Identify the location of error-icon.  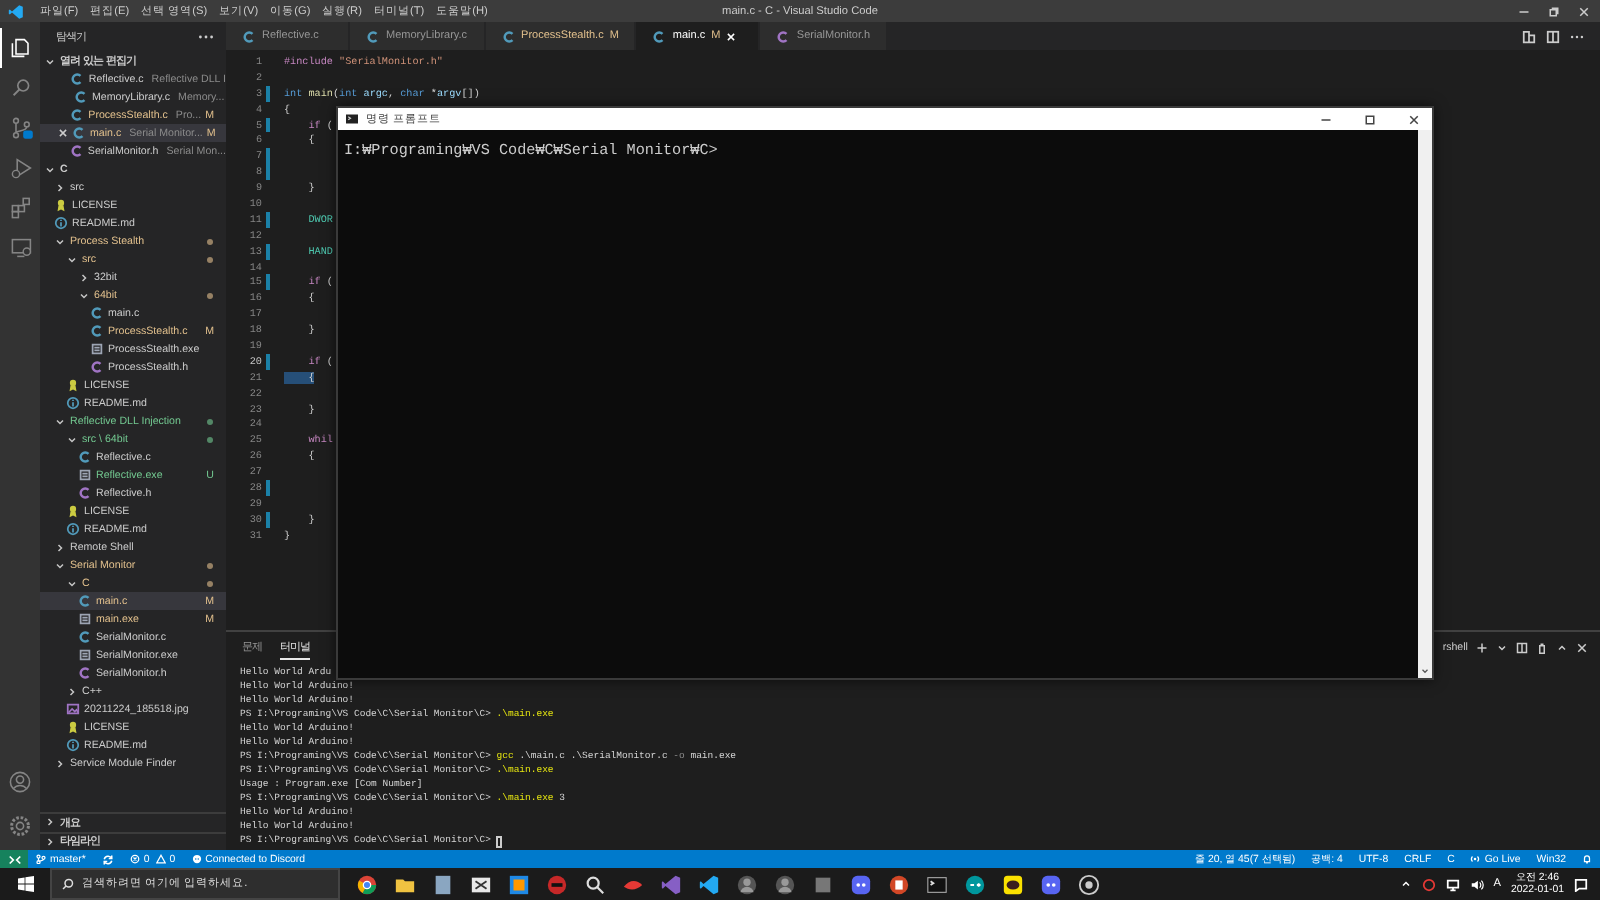
(134, 859).